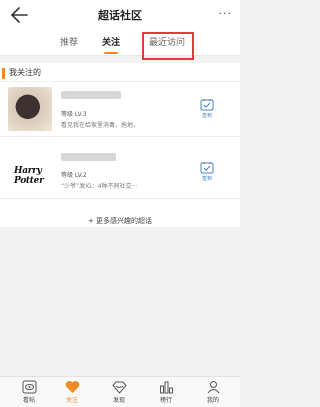  What do you see at coordinates (111, 53) in the screenshot?
I see `active-tab-indicator` at bounding box center [111, 53].